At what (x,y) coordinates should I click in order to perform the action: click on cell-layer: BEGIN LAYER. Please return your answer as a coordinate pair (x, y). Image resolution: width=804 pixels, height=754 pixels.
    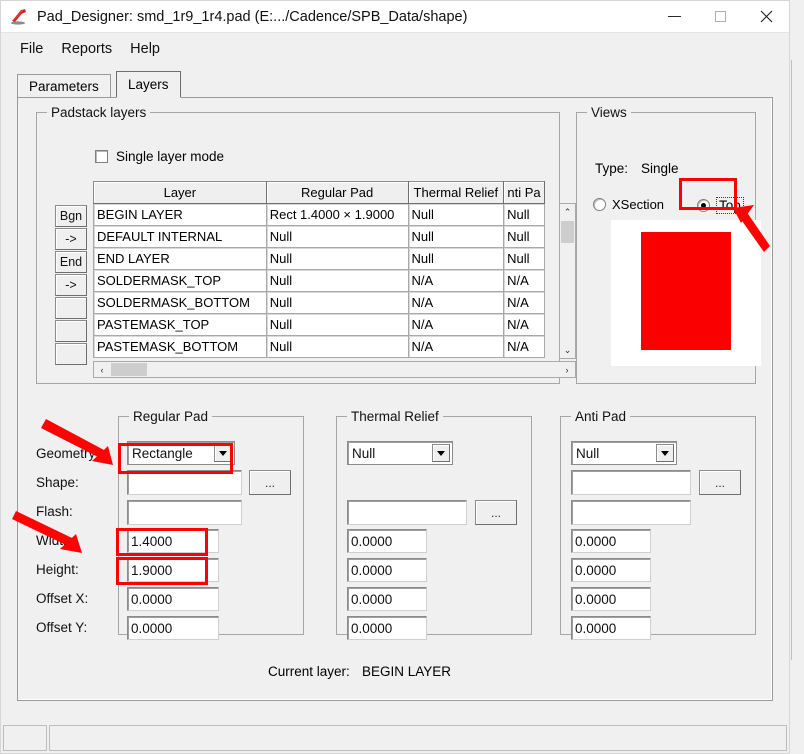
    Looking at the image, I should click on (180, 214).